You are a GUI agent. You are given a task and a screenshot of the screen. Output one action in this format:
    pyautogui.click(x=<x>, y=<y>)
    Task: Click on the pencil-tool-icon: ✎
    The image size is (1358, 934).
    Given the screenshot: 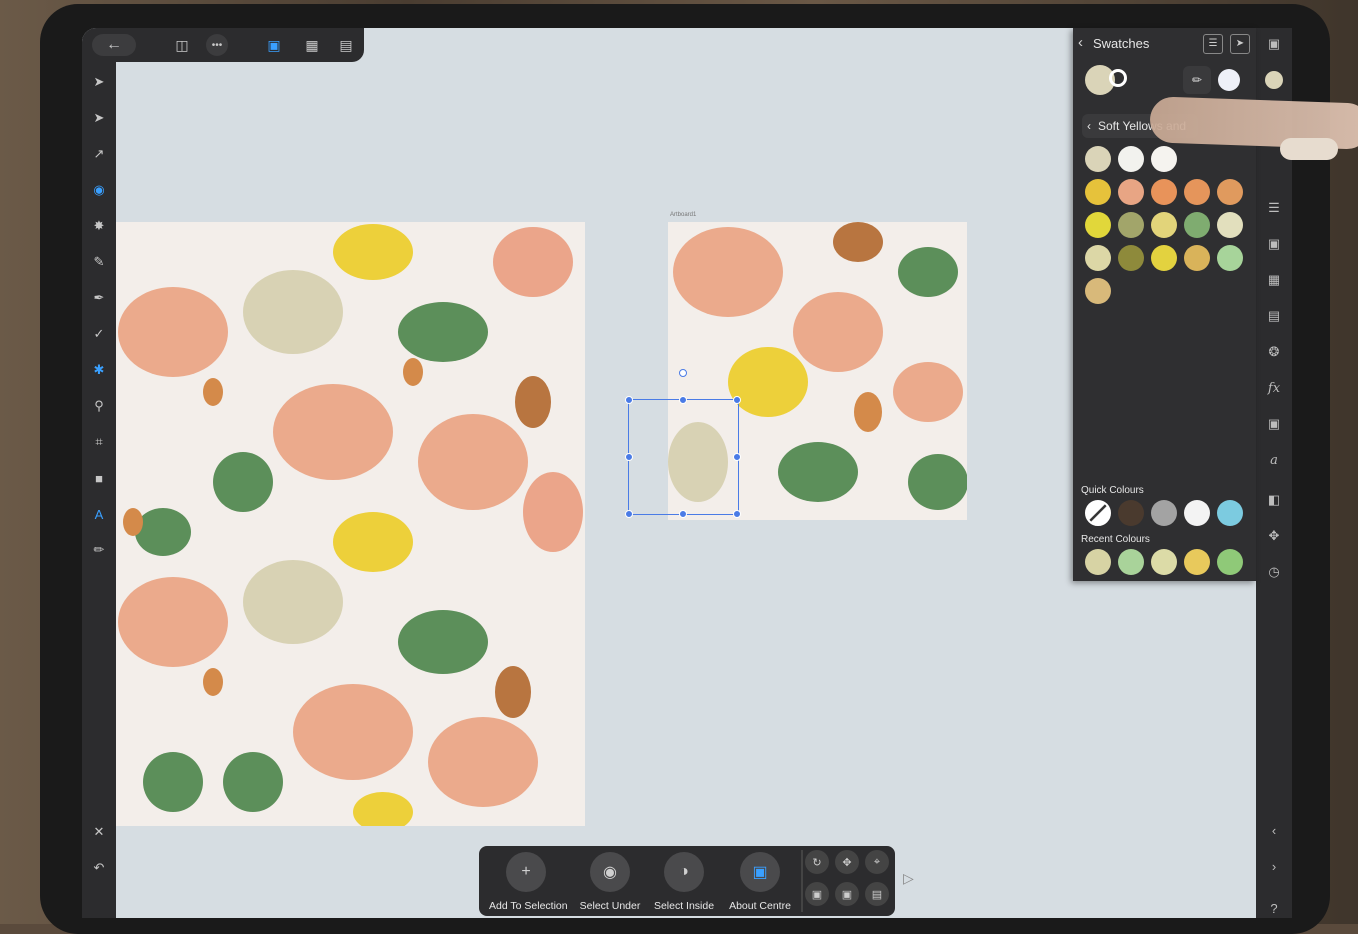 What is the action you would take?
    pyautogui.click(x=99, y=262)
    